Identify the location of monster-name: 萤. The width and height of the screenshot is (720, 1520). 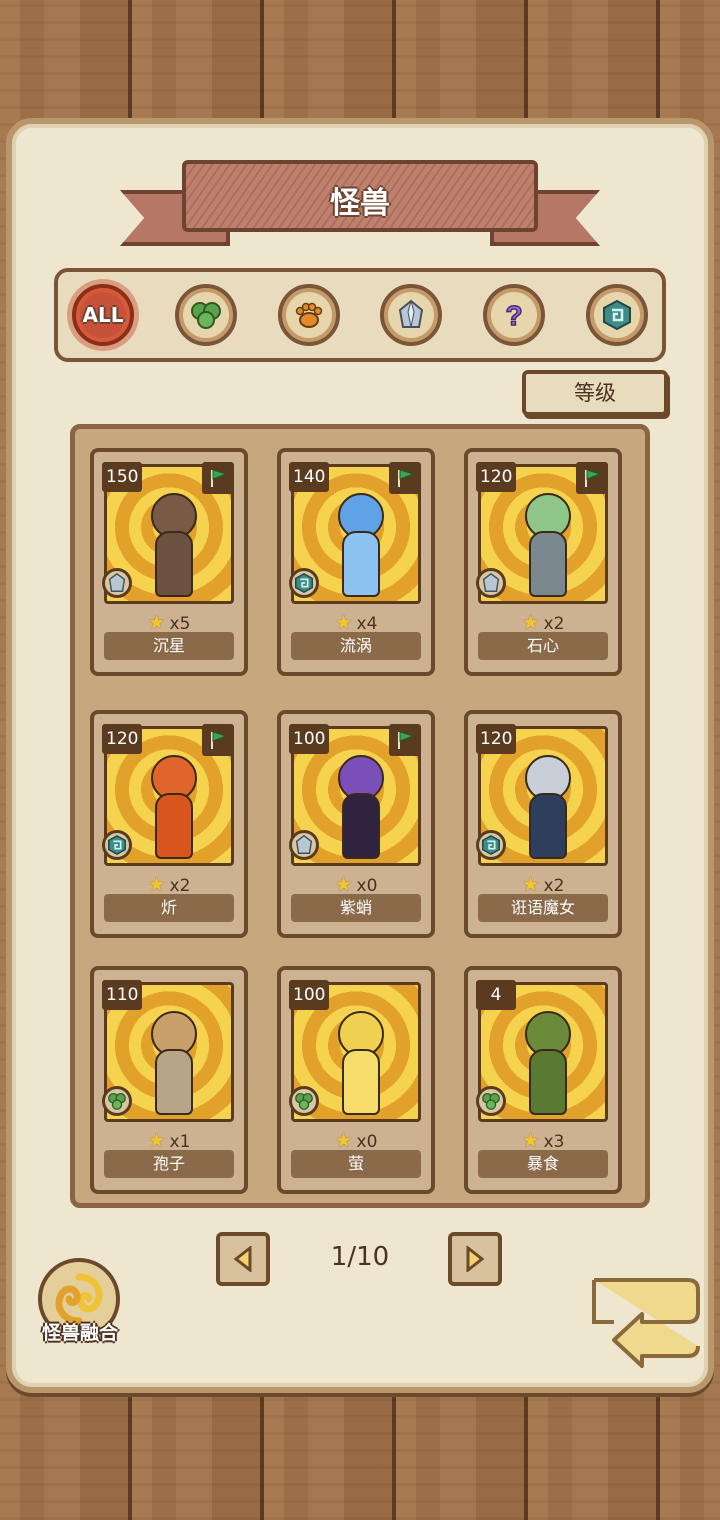
(356, 1164).